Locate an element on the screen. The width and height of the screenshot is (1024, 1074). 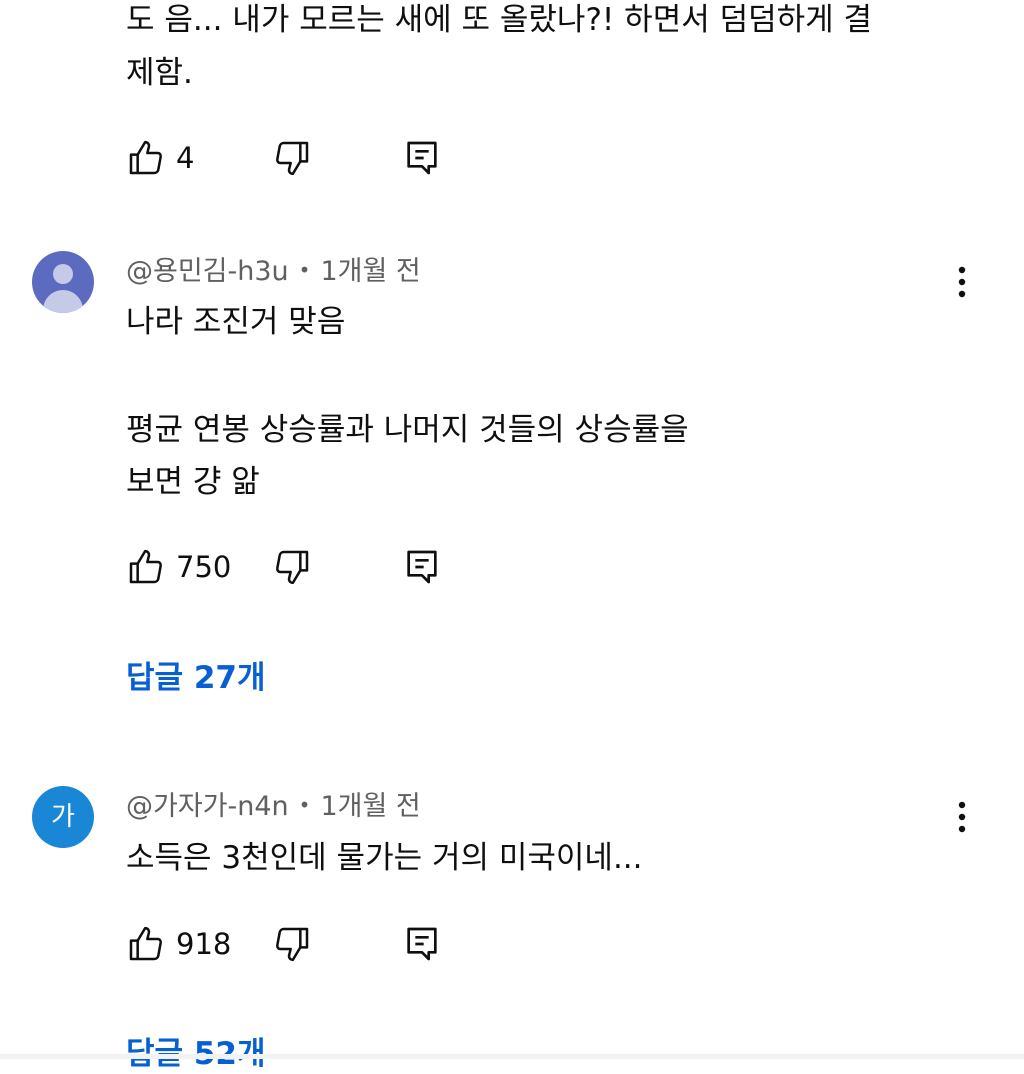
comment-meta: @용민김-h3u • 1개월 전 is located at coordinates (273, 271).